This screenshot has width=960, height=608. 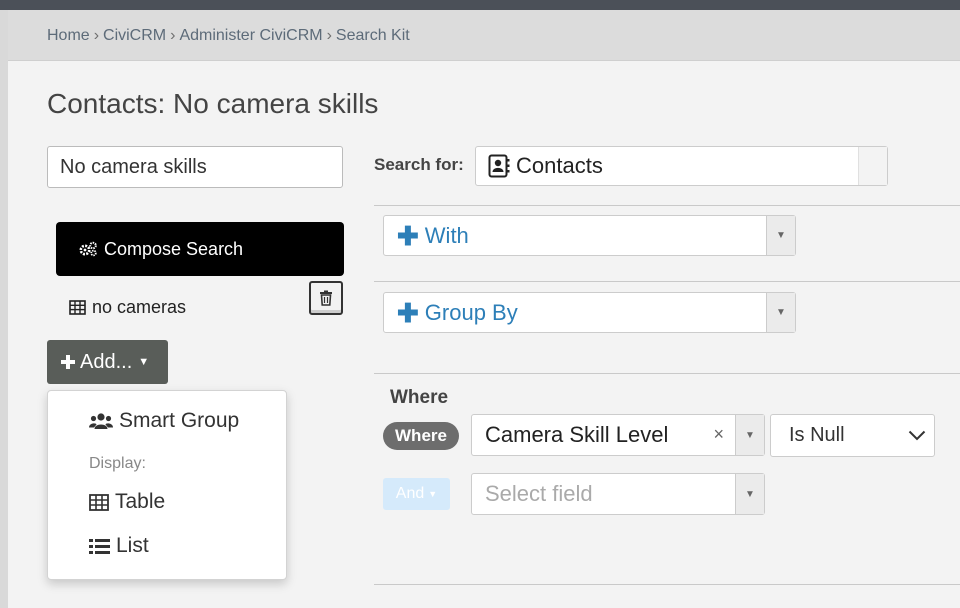 What do you see at coordinates (373, 35) in the screenshot?
I see `breadcrumb-search-kit: Search Kit` at bounding box center [373, 35].